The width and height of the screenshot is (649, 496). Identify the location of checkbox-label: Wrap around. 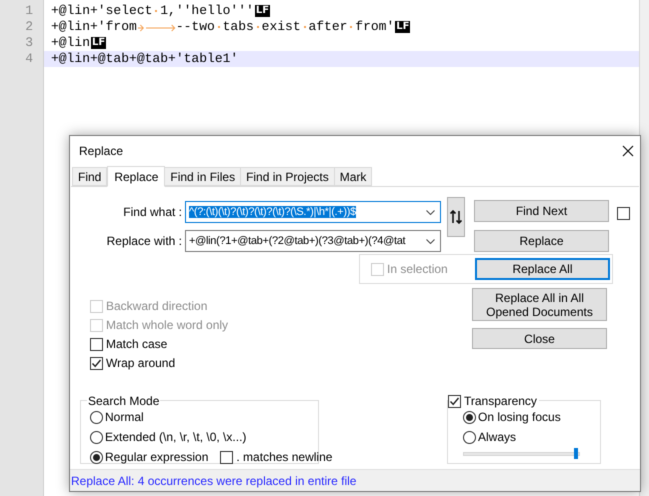
(141, 363).